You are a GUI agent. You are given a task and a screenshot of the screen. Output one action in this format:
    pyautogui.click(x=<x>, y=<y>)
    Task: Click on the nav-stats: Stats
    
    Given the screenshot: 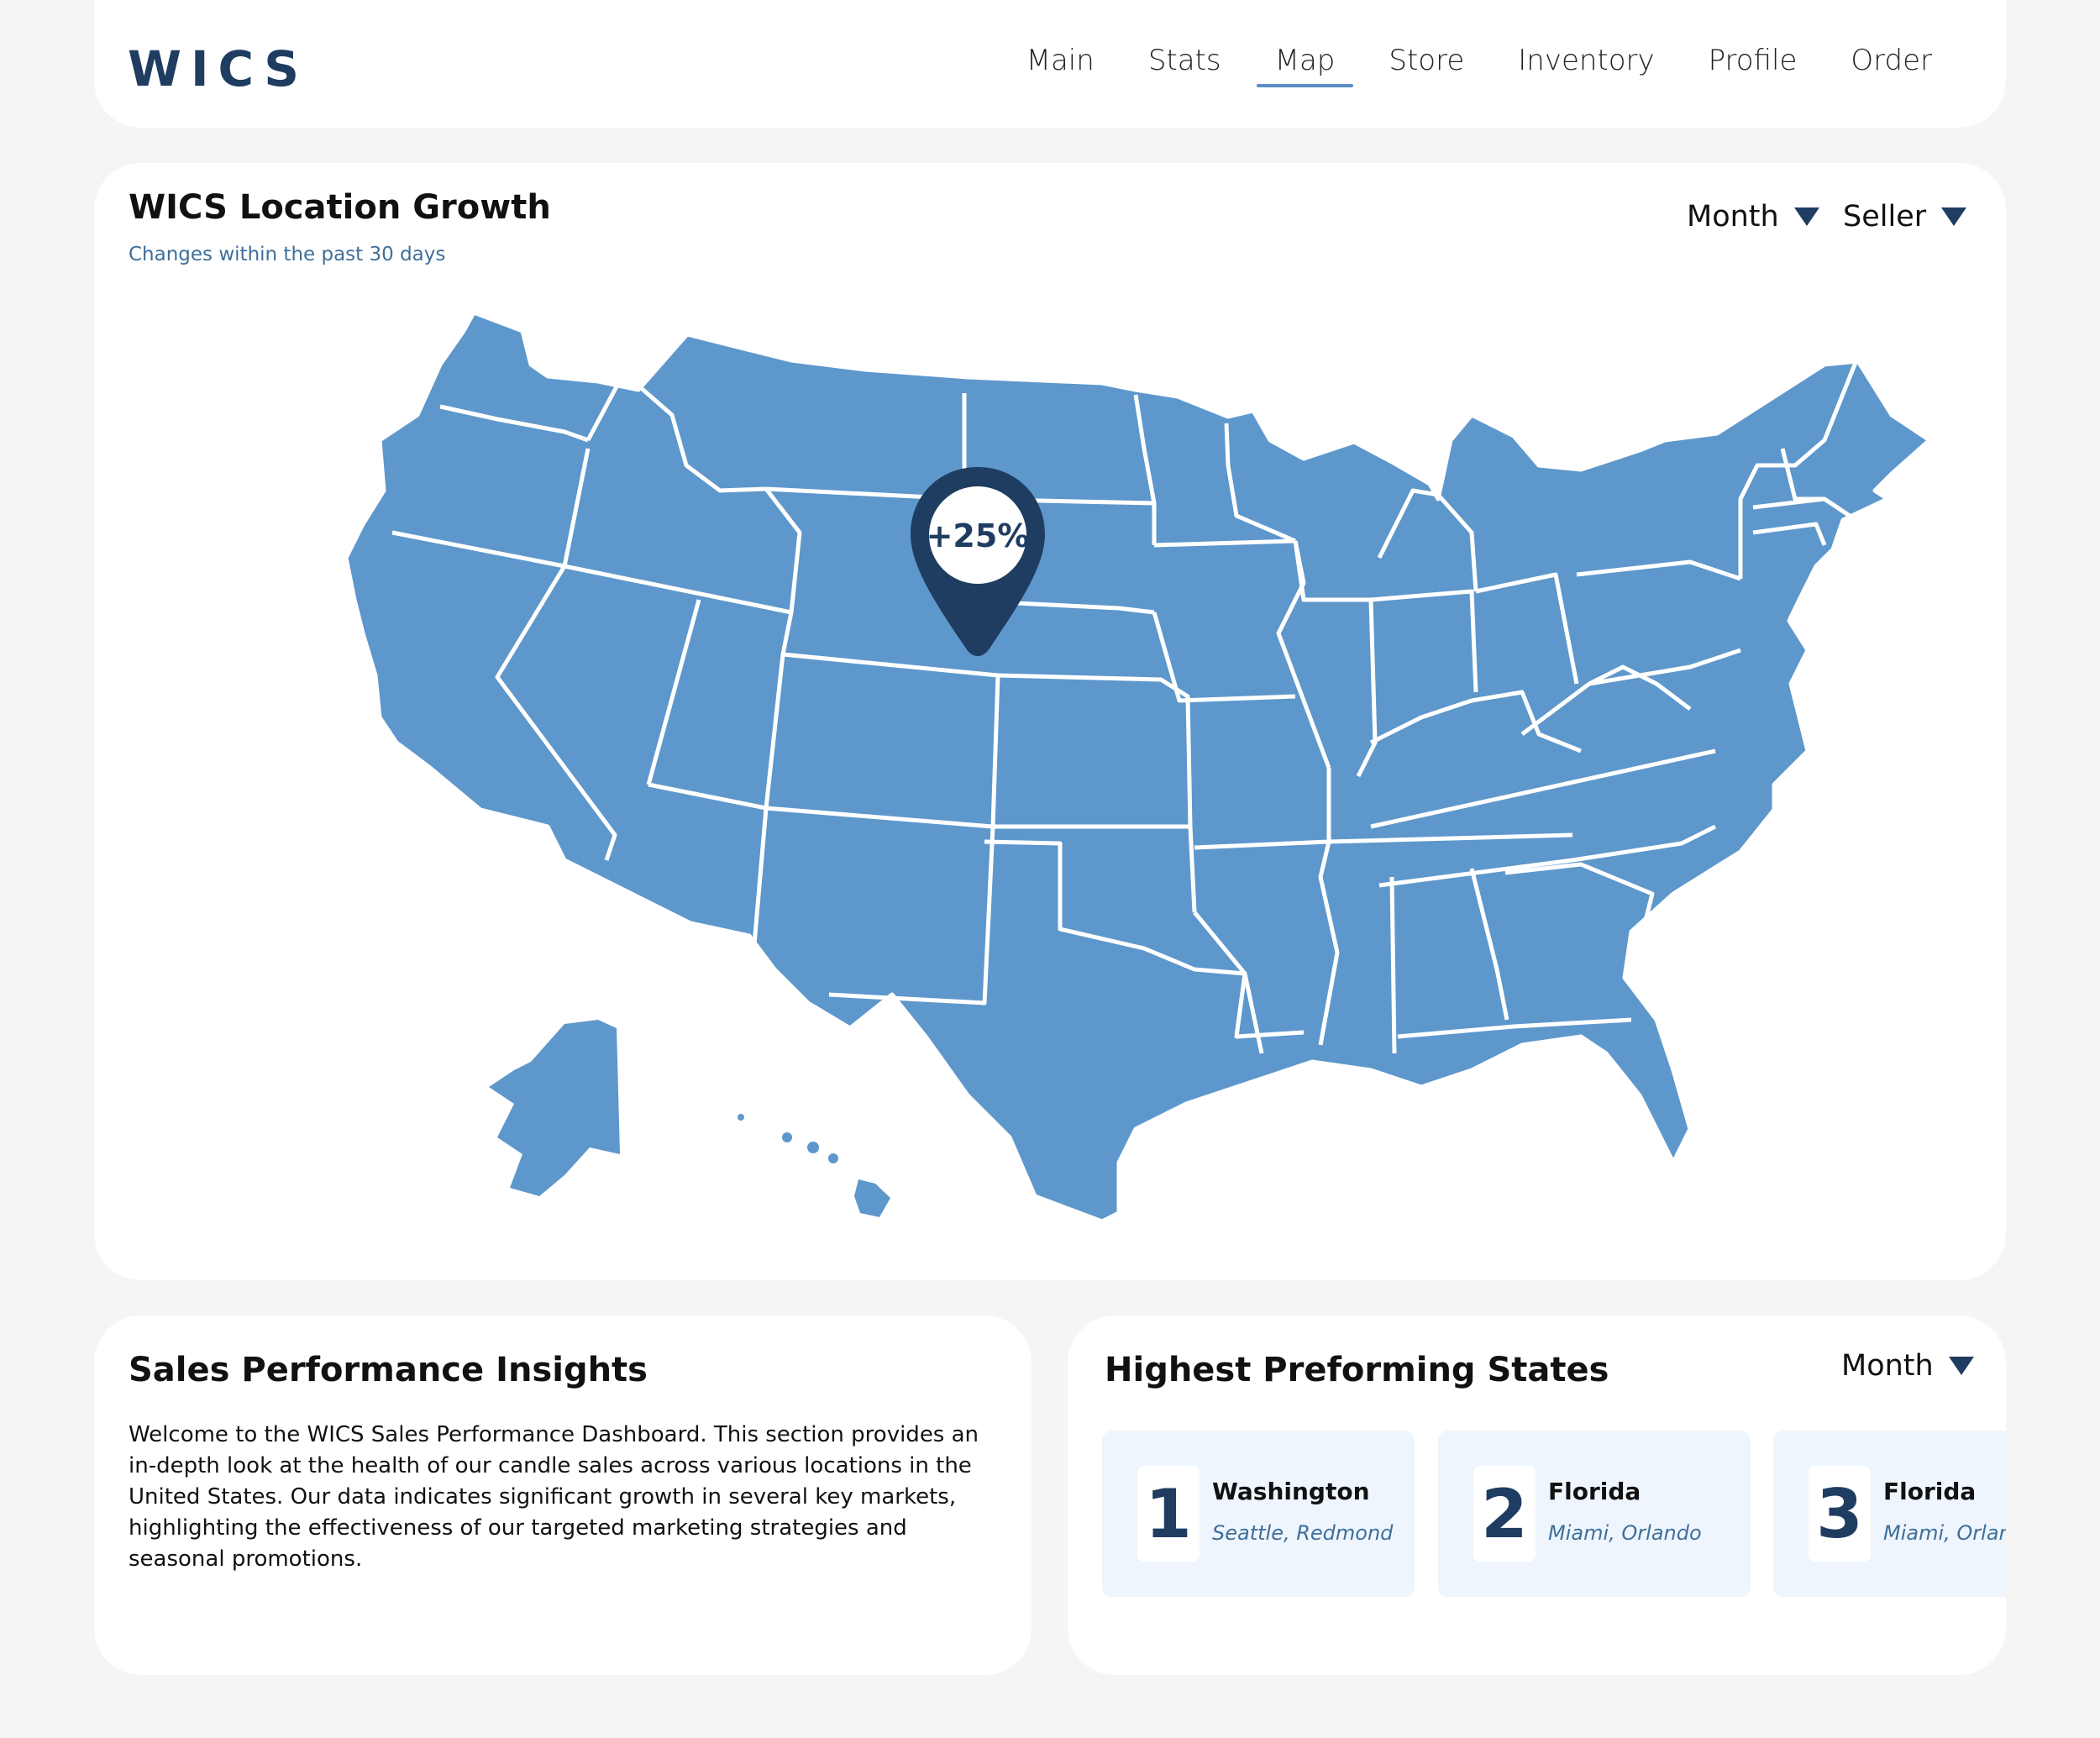 What is the action you would take?
    pyautogui.click(x=1185, y=65)
    